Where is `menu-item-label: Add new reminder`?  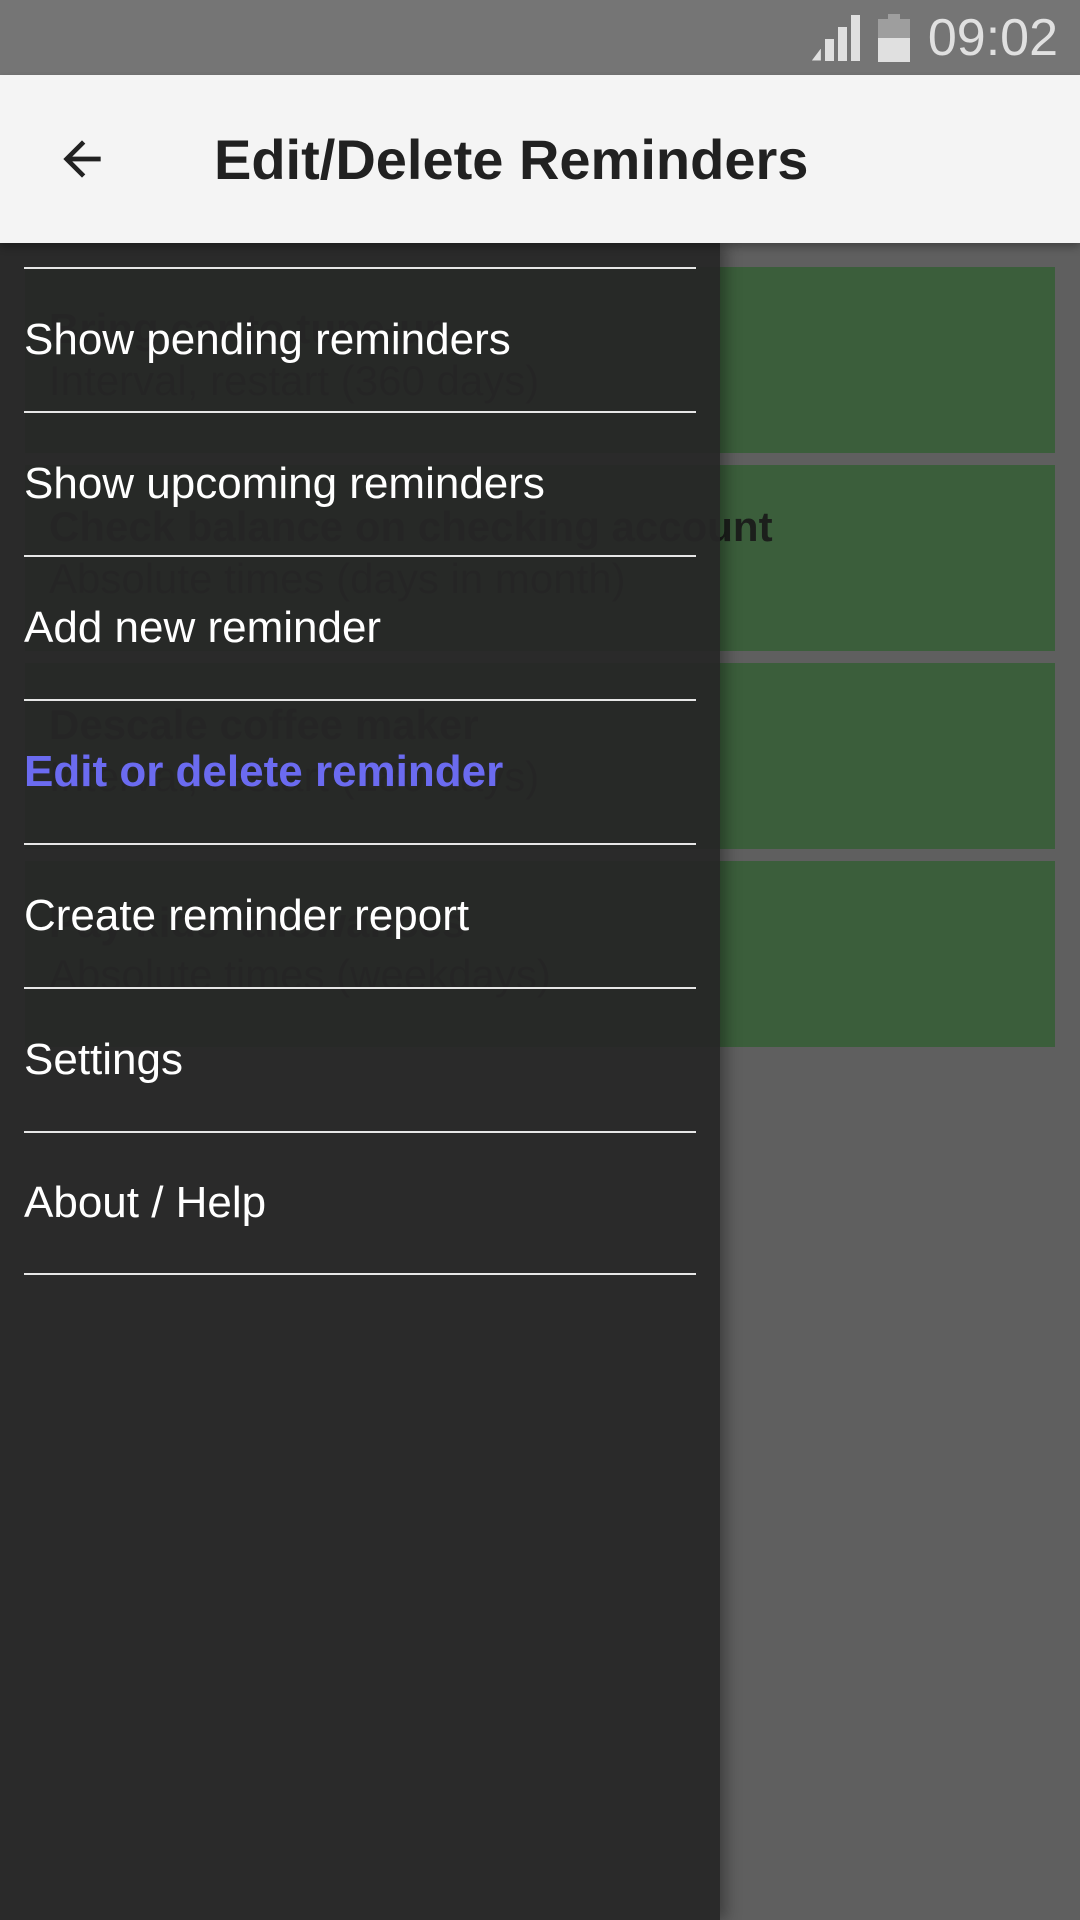
menu-item-label: Add new reminder is located at coordinates (203, 627).